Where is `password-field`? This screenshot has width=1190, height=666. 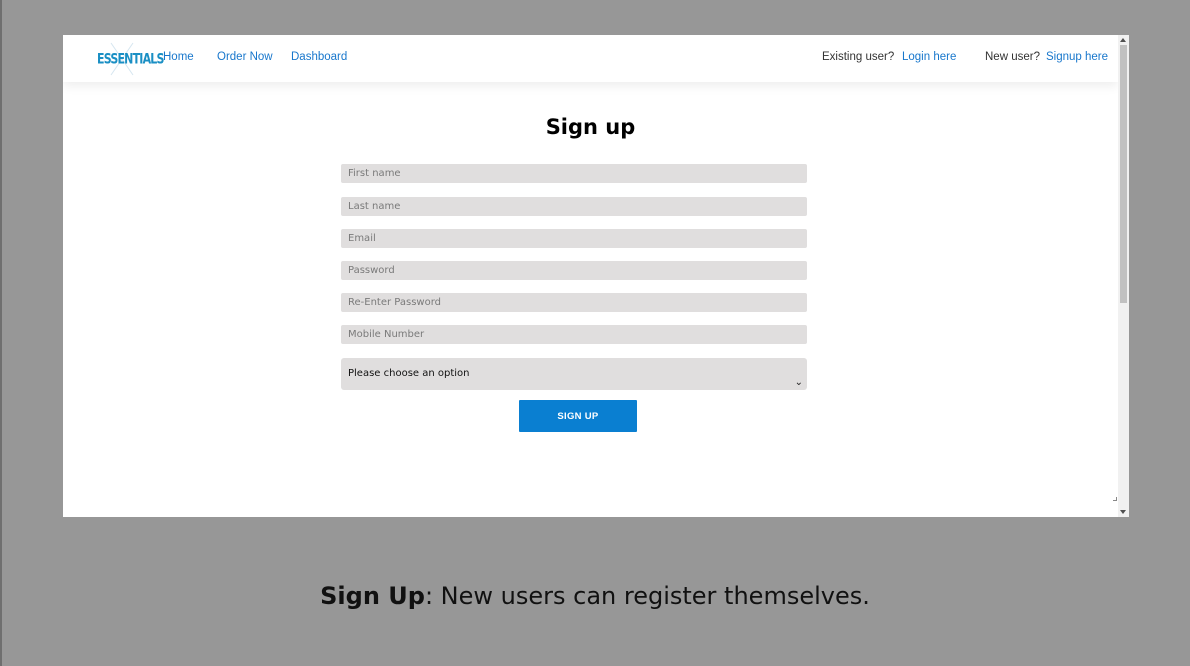 password-field is located at coordinates (574, 270).